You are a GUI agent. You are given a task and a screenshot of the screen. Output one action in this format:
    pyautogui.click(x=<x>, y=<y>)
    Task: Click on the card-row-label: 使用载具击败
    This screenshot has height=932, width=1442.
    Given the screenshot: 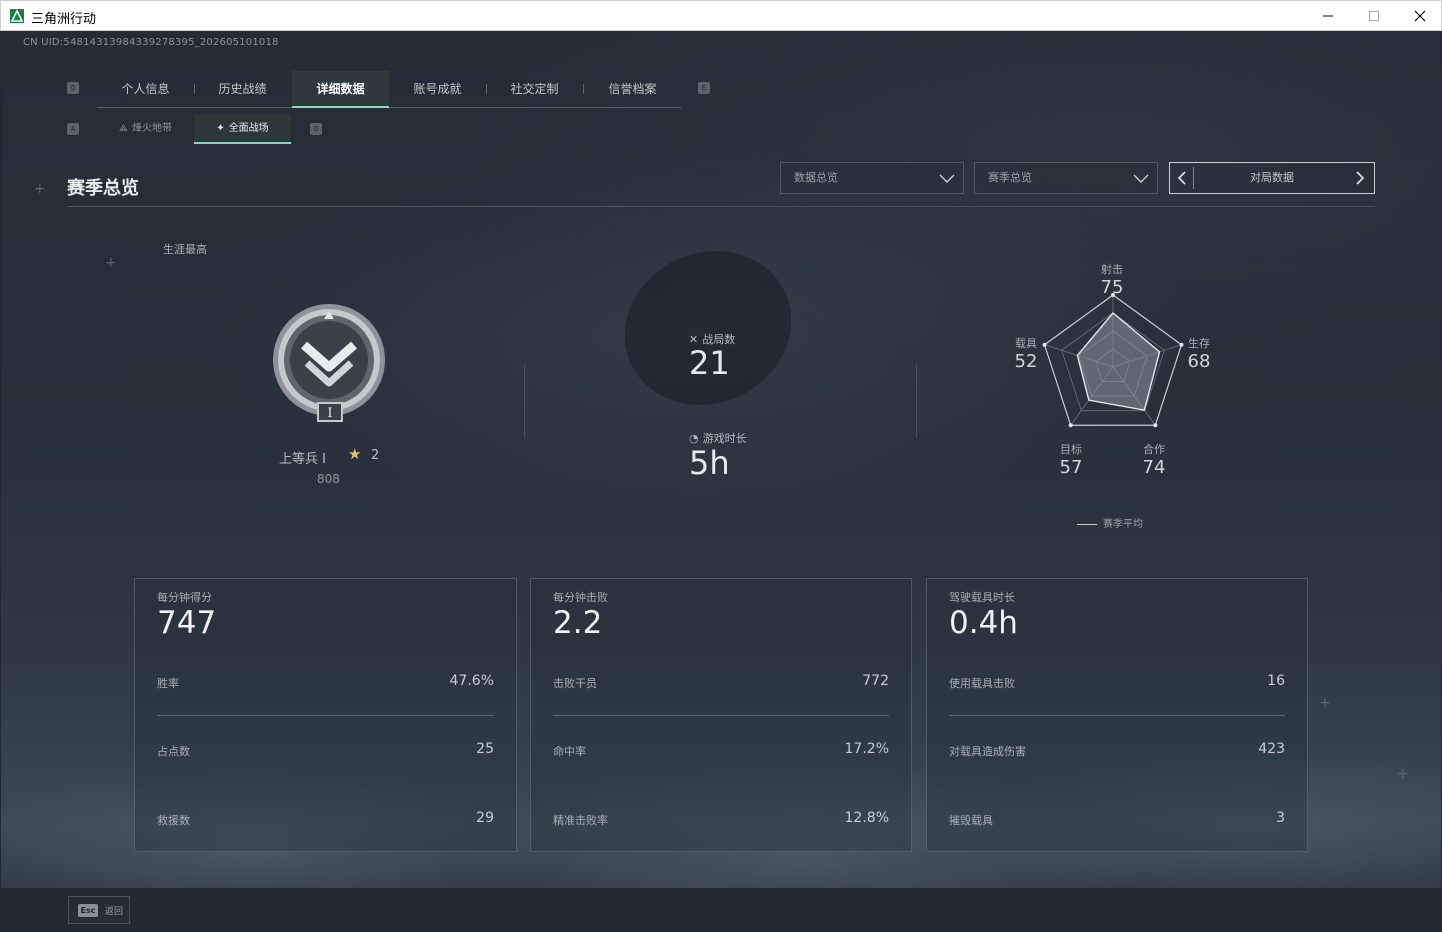 What is the action you would take?
    pyautogui.click(x=982, y=683)
    